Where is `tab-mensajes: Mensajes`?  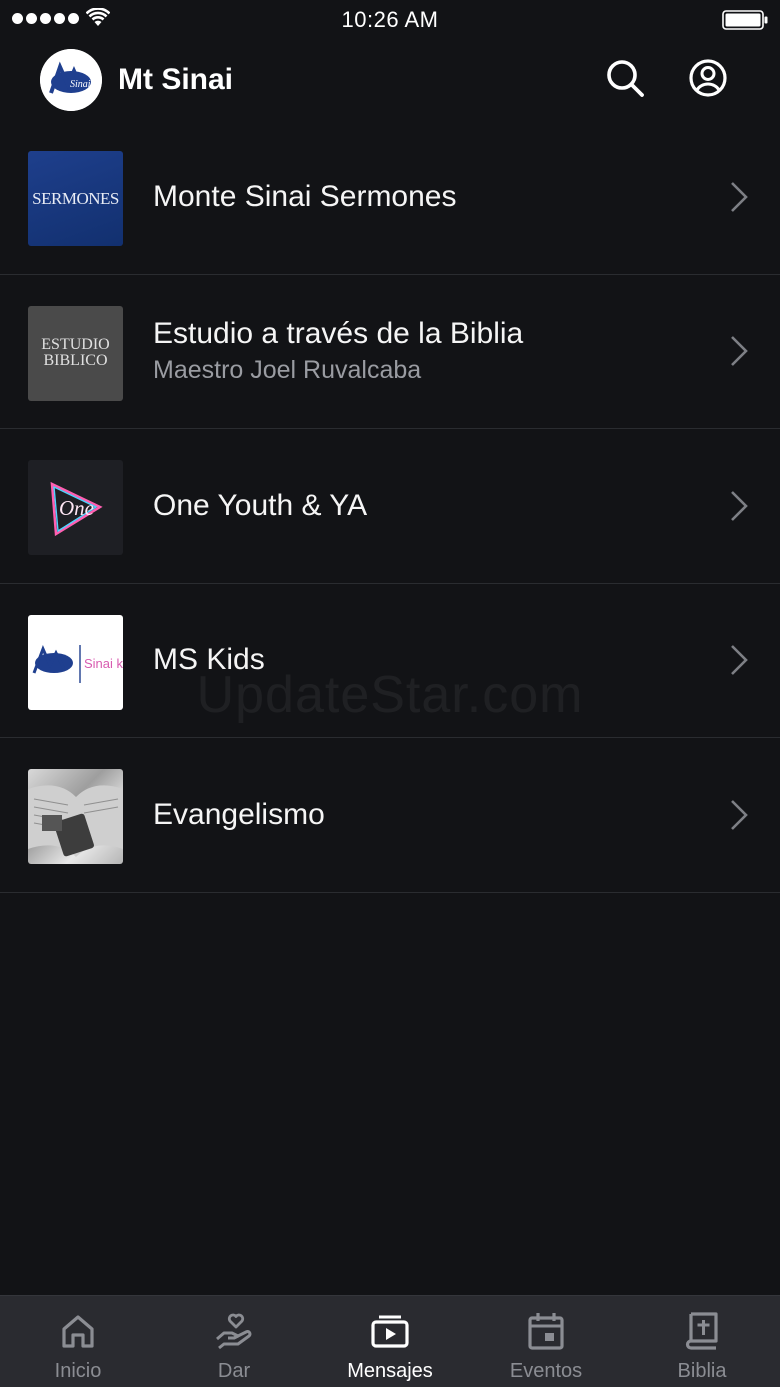 tab-mensajes: Mensajes is located at coordinates (390, 1341).